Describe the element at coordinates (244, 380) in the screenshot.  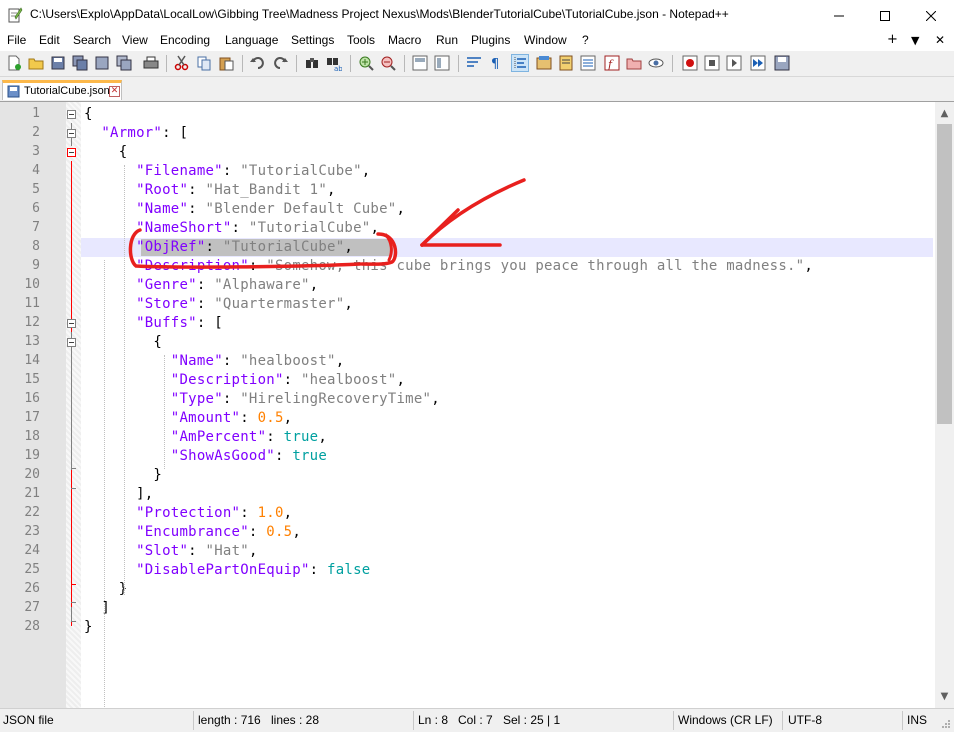
I see `code-text: "Description": "healboost",` at that location.